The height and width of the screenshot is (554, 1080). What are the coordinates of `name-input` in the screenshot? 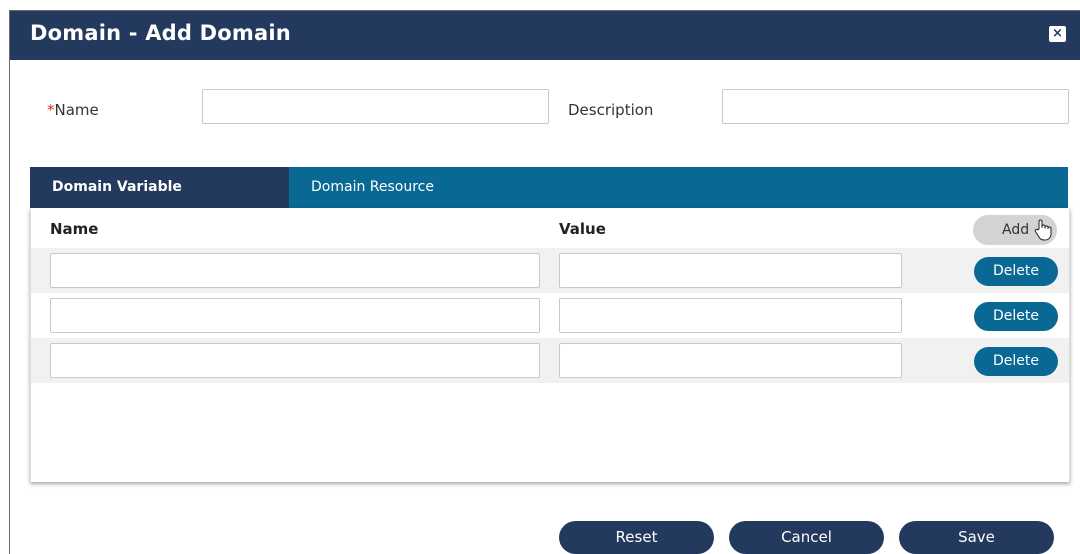 It's located at (375, 106).